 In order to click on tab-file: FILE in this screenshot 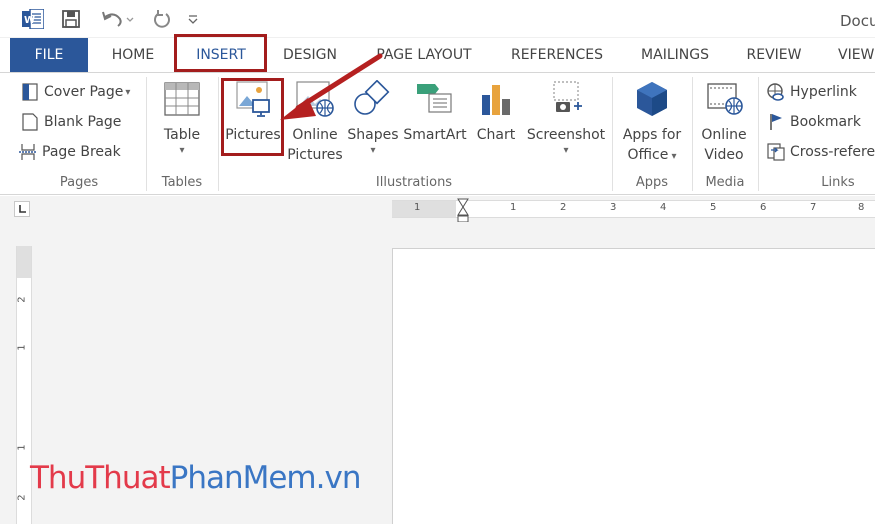, I will do `click(49, 55)`.